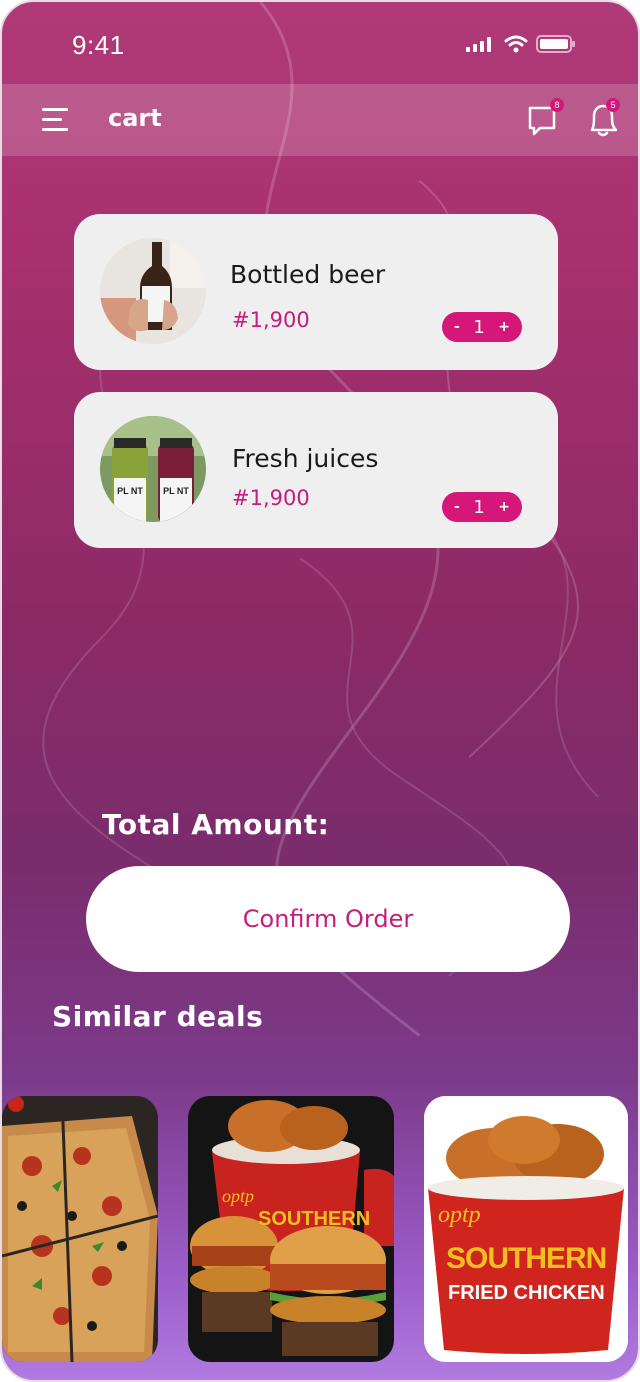  Describe the element at coordinates (153, 469) in the screenshot. I see `juice-bottles-image: PL NT PL NT` at that location.